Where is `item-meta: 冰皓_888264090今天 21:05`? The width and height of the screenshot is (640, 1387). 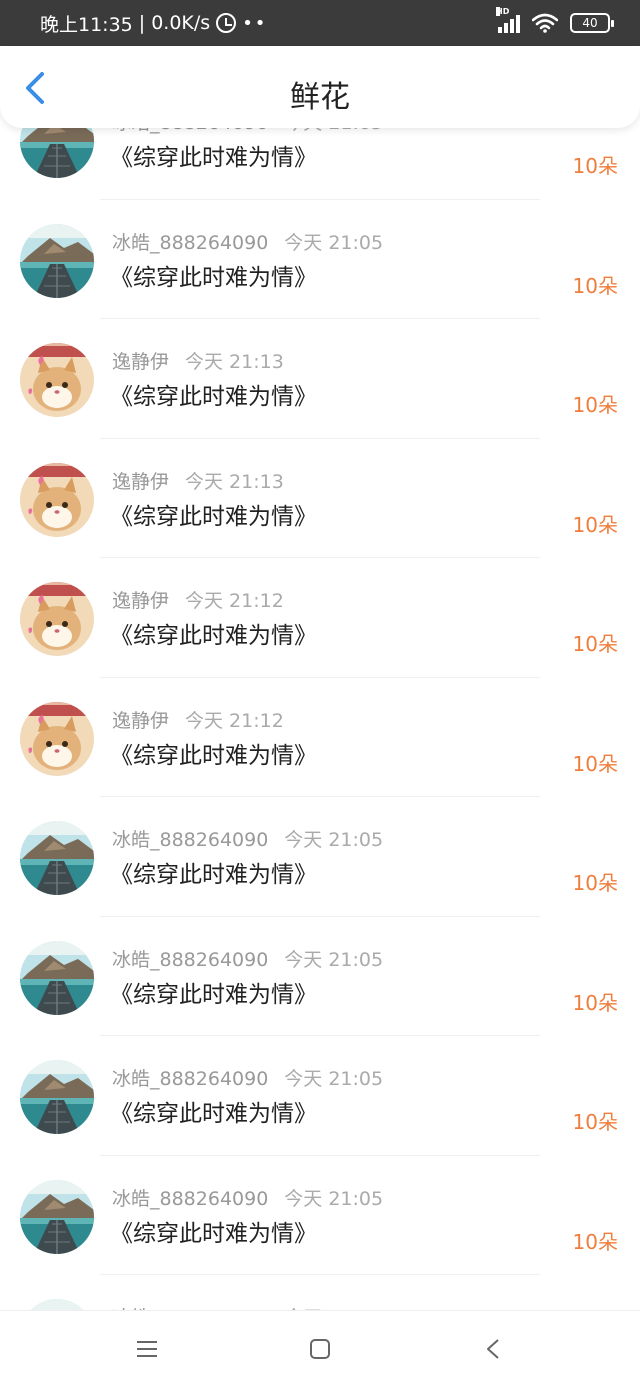
item-meta: 冰皓_888264090今天 21:05 is located at coordinates (247, 1306).